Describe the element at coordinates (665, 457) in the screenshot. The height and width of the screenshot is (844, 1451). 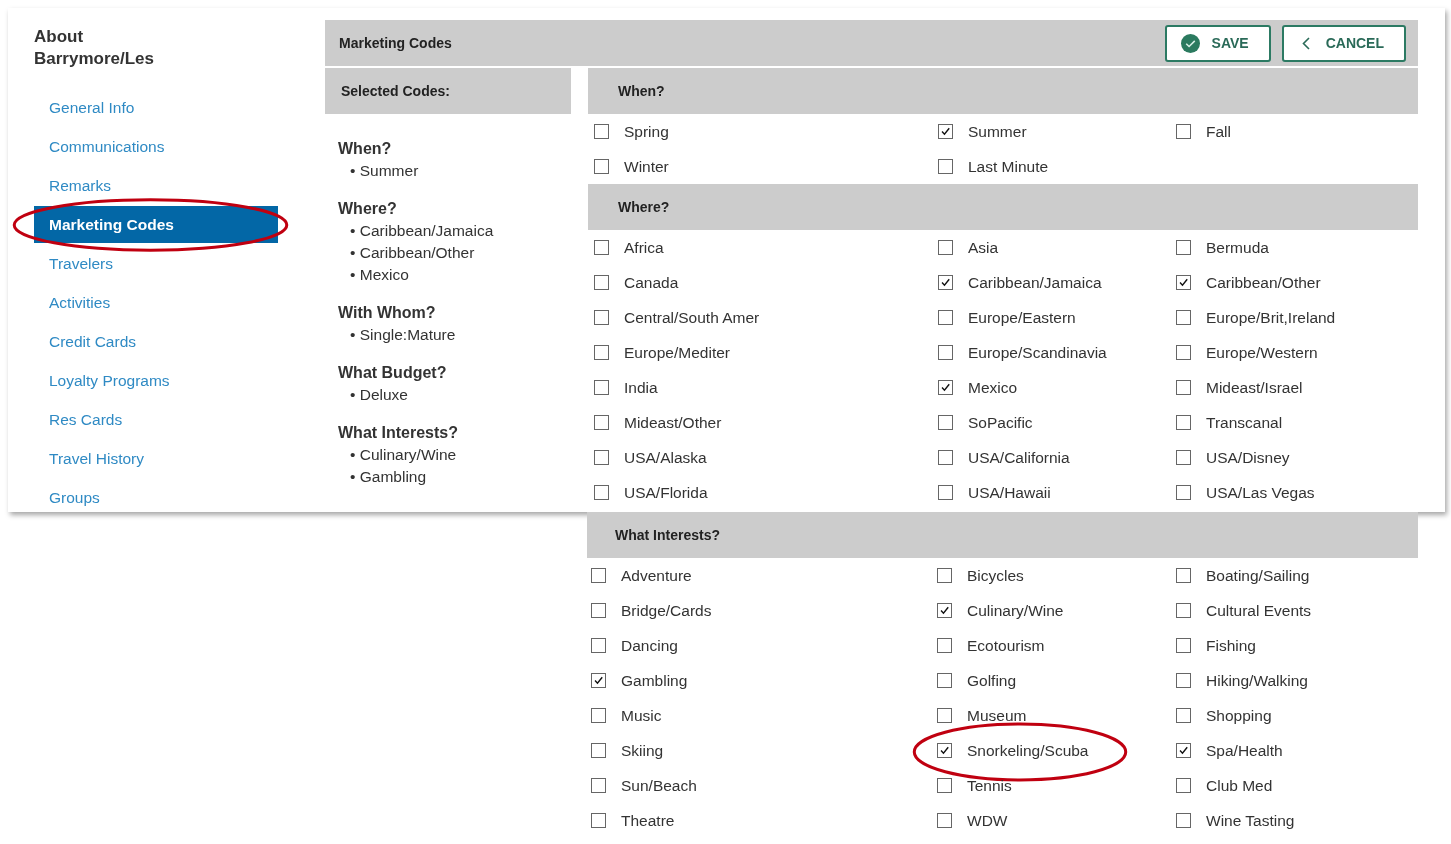
I see `checkbox-label: USA/Alaska` at that location.